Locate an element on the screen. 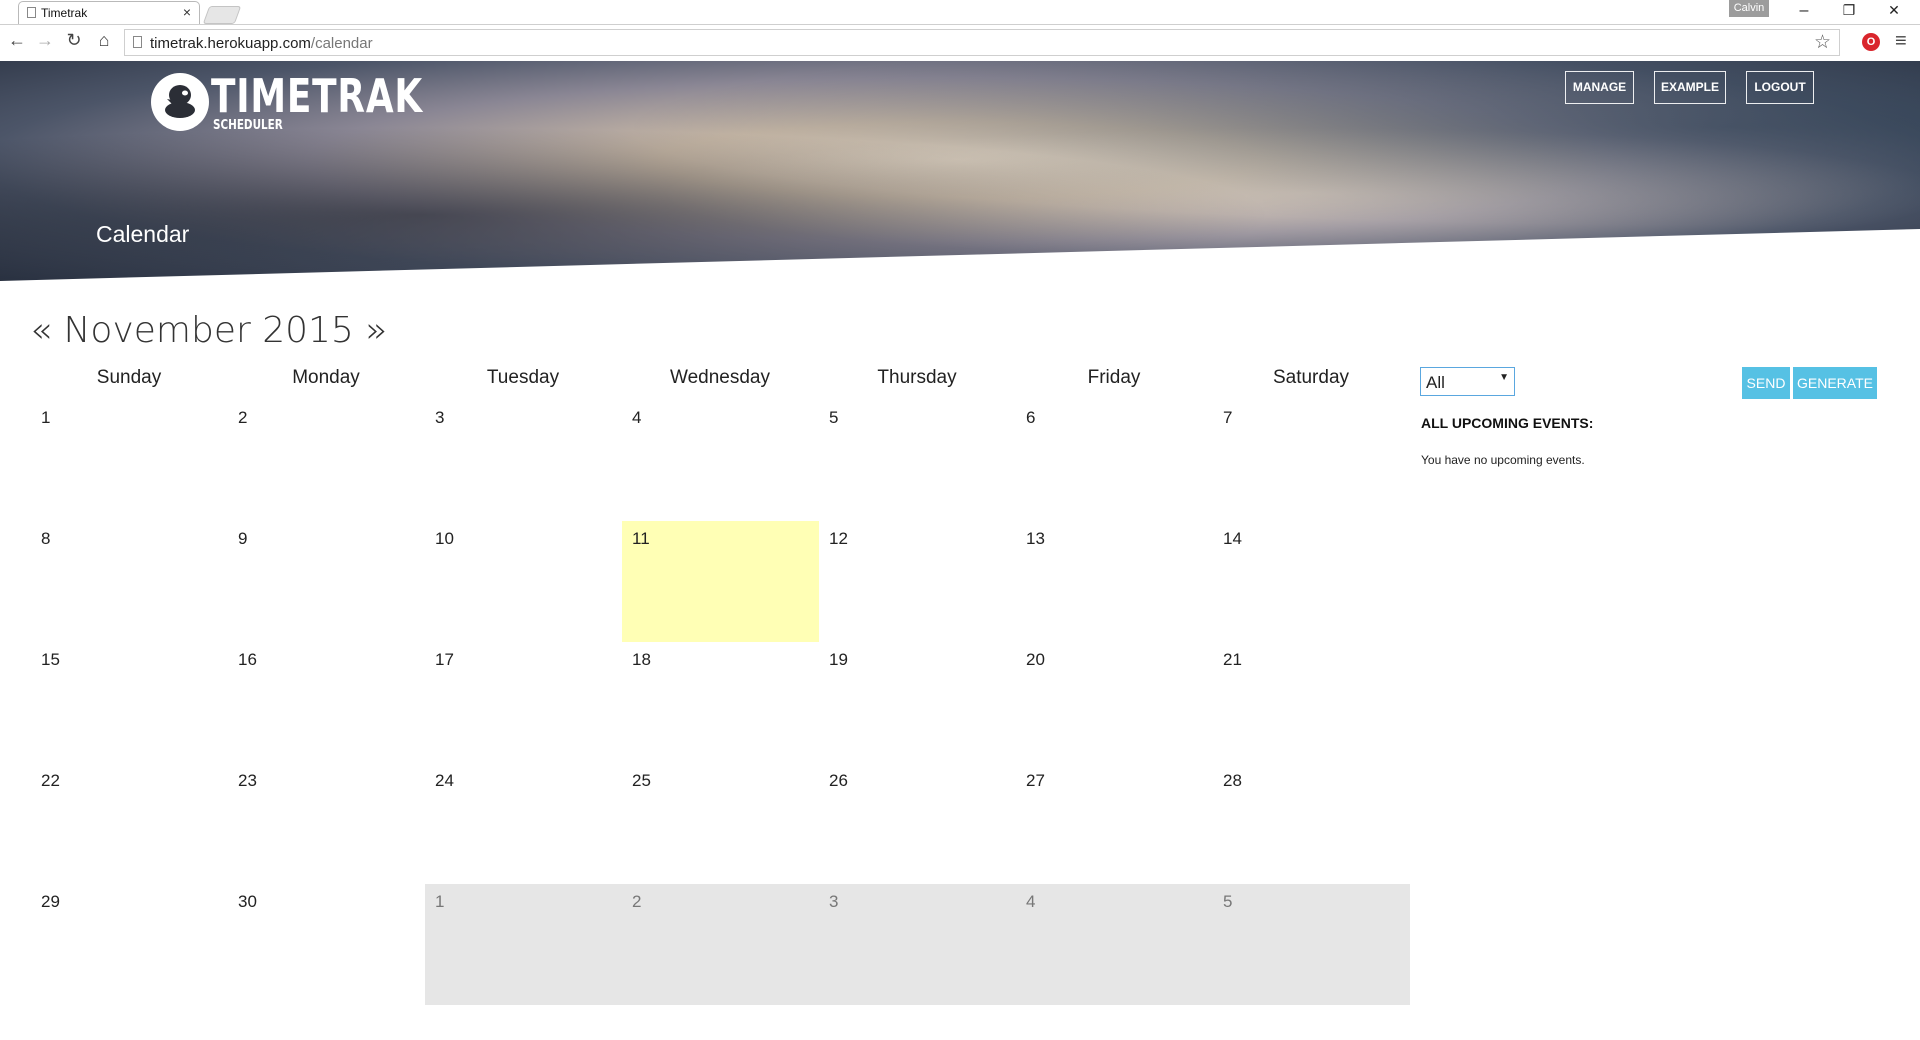 The width and height of the screenshot is (1920, 1040). profile-badge: Calvin is located at coordinates (1749, 8).